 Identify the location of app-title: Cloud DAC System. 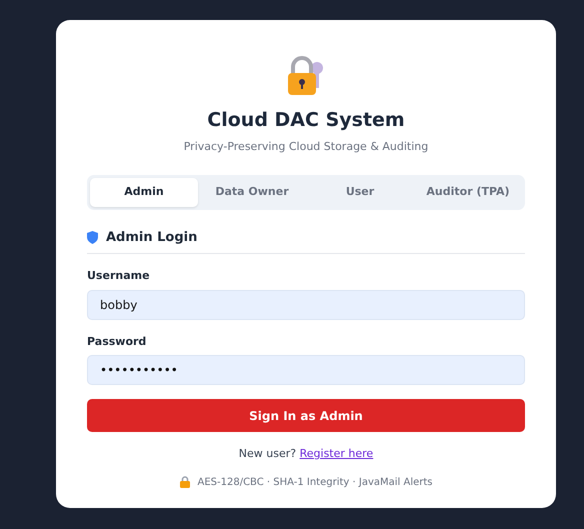
(306, 120).